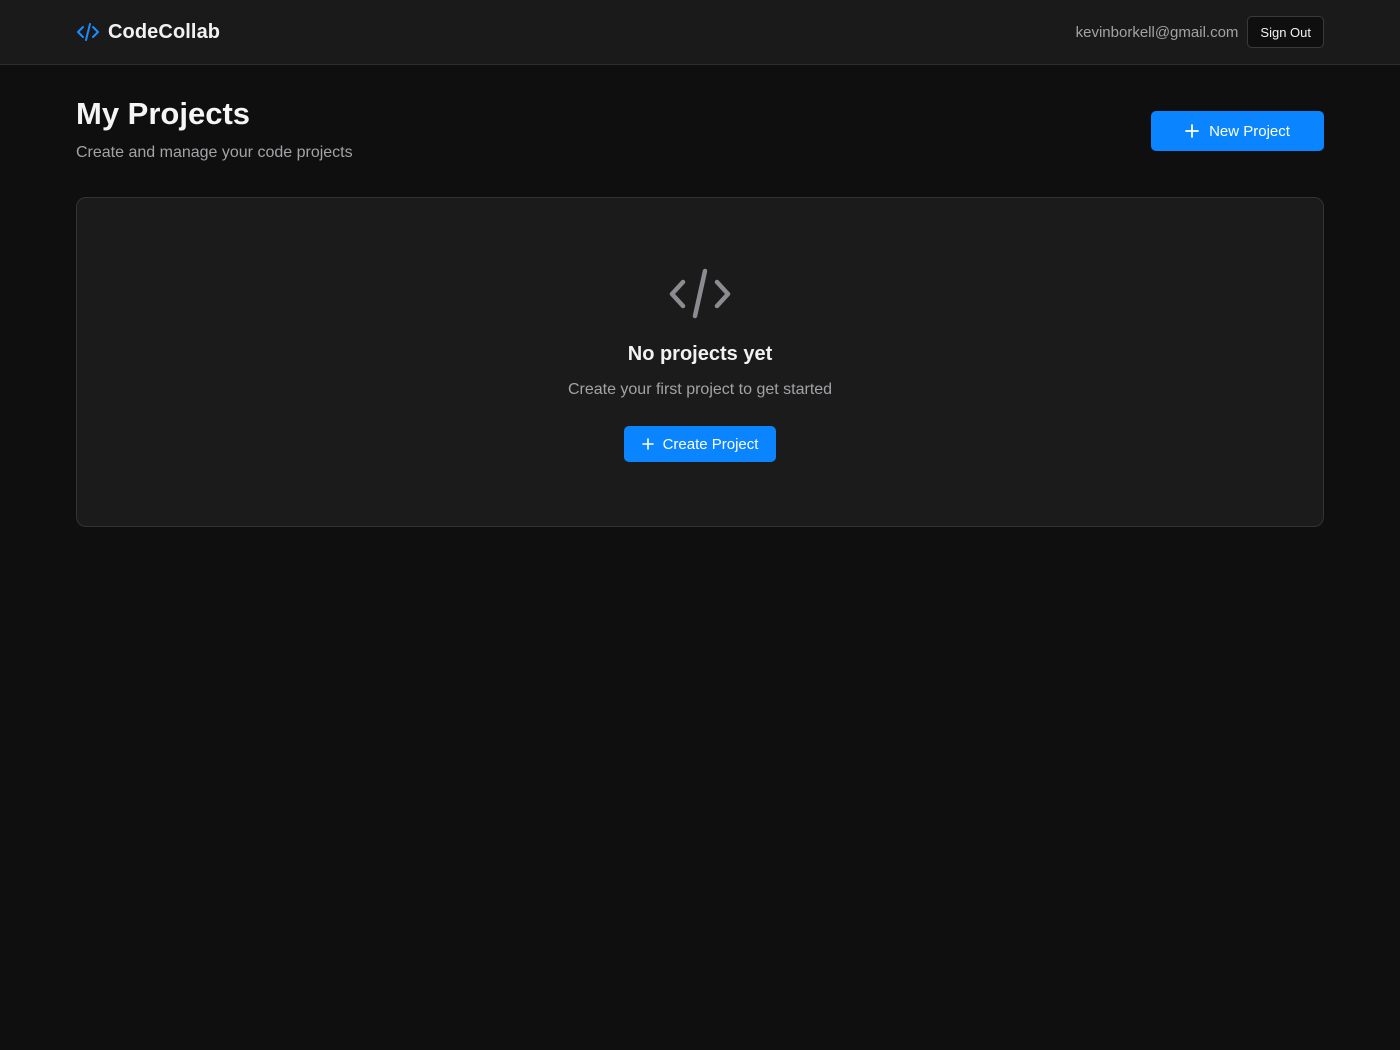 The height and width of the screenshot is (1050, 1400). What do you see at coordinates (710, 444) in the screenshot?
I see `create-project-label: Create Project` at bounding box center [710, 444].